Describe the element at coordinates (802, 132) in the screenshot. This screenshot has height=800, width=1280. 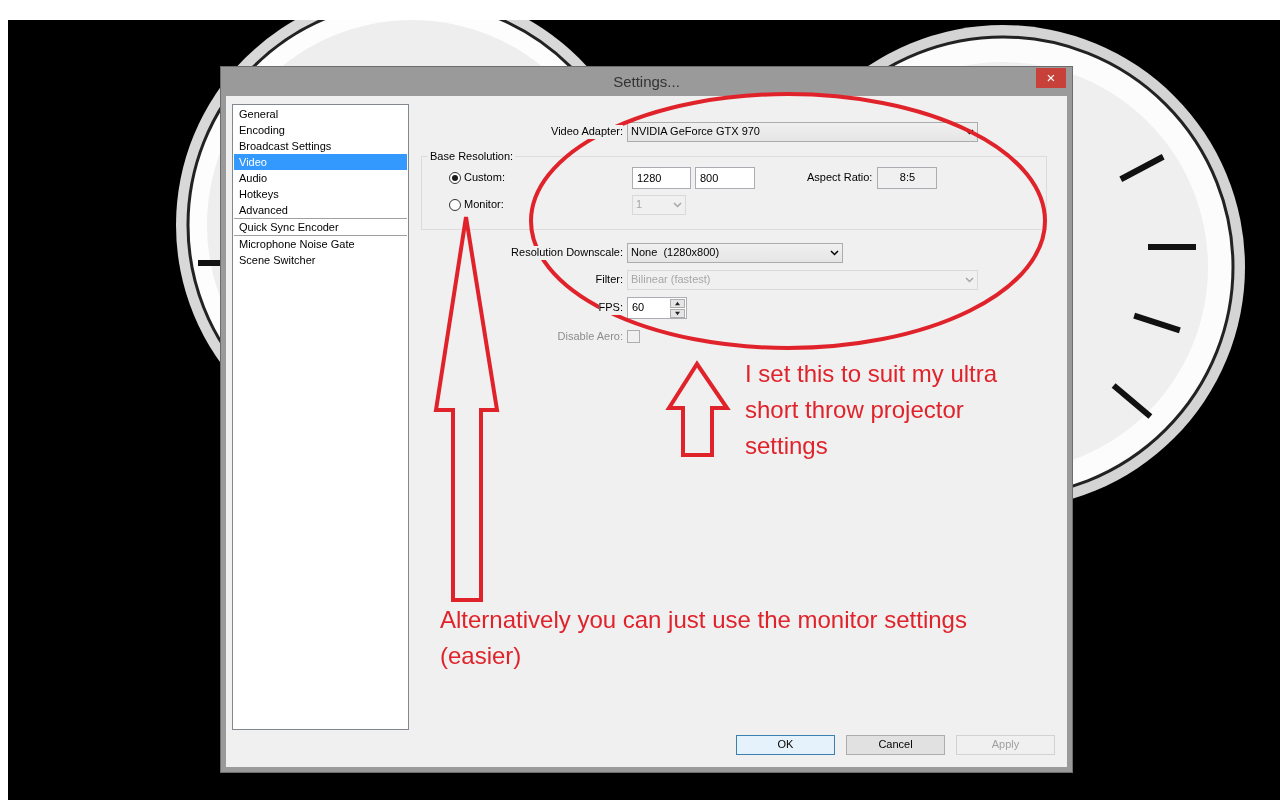
I see `adapter-dropdown: NVIDIA GeForce GTX 970` at that location.